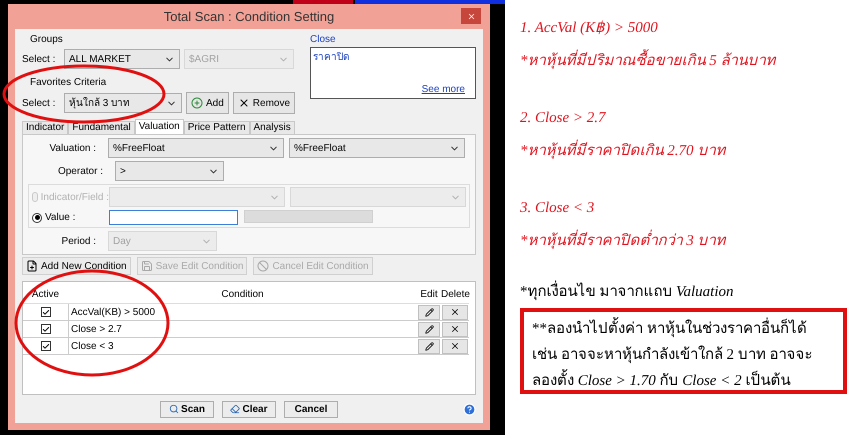 The height and width of the screenshot is (435, 850). What do you see at coordinates (146, 266) in the screenshot?
I see `save-icon` at bounding box center [146, 266].